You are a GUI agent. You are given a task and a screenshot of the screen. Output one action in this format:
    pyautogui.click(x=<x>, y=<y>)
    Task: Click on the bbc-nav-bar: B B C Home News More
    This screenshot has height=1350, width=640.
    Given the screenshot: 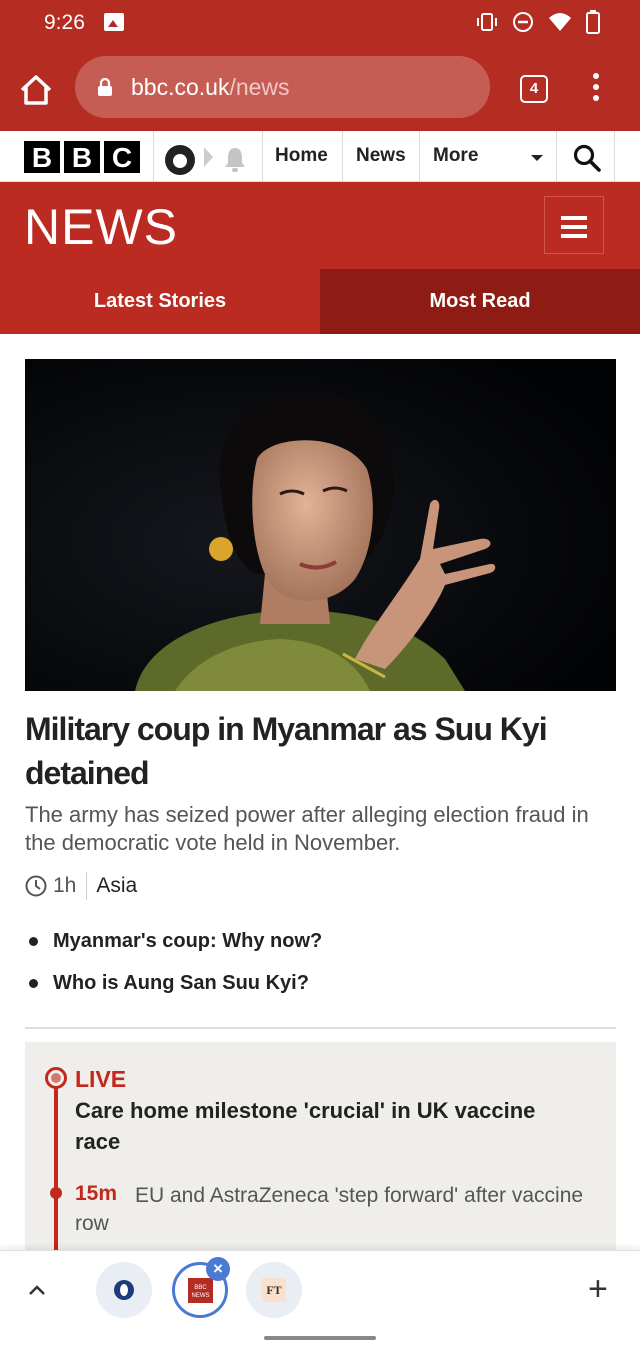 What is the action you would take?
    pyautogui.click(x=320, y=156)
    